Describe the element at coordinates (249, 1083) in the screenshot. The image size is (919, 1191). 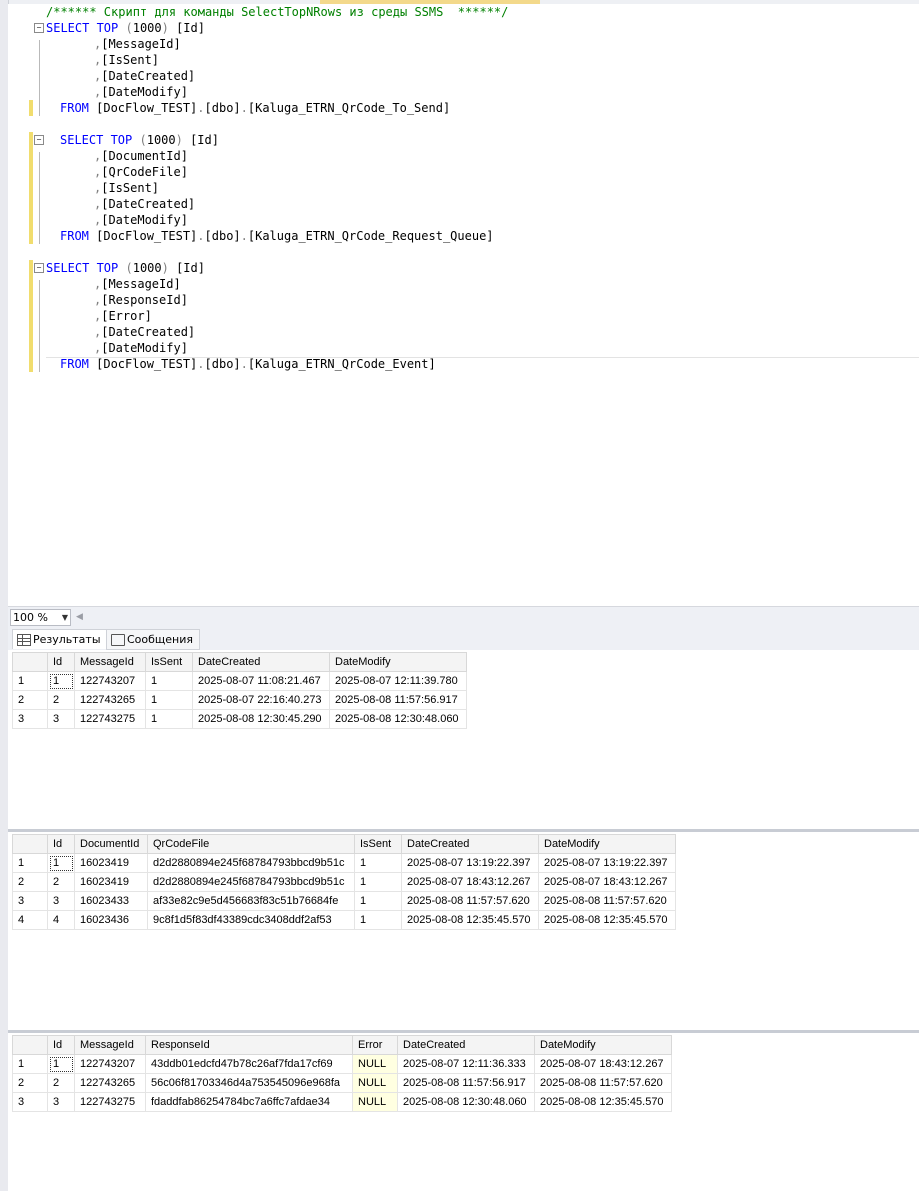
I see `grid-cell: 56c06f81703346d4a753545096e968fa` at that location.